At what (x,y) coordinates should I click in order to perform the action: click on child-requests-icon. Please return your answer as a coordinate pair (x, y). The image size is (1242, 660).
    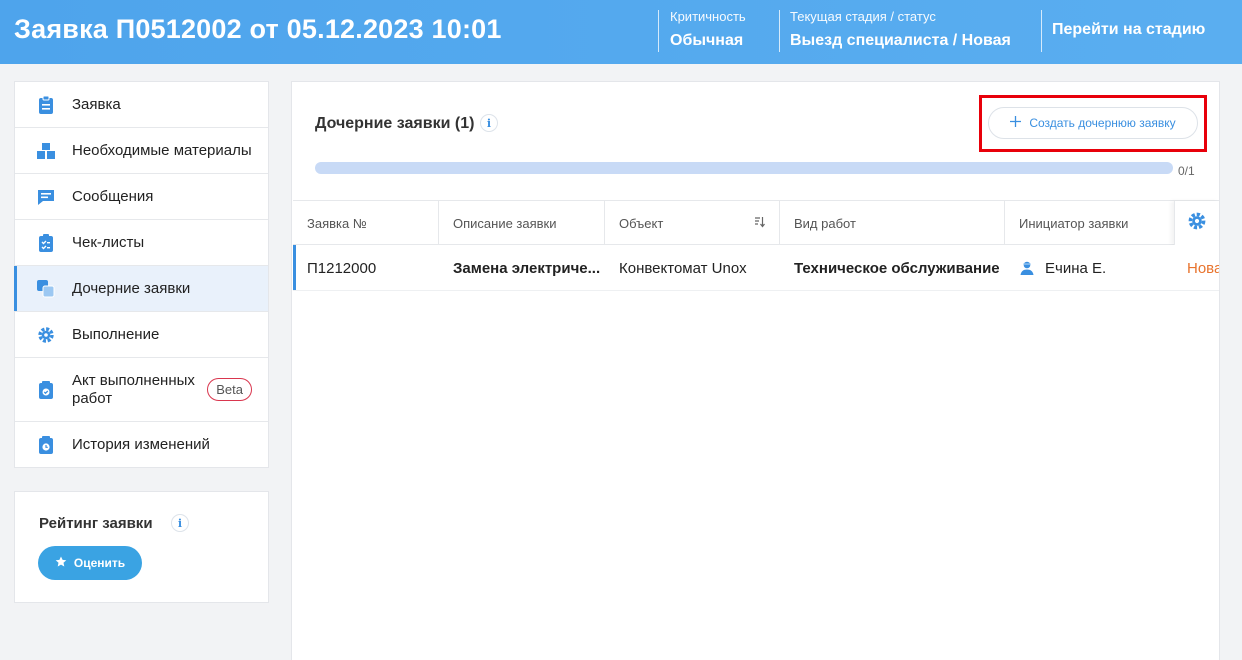
    Looking at the image, I should click on (46, 288).